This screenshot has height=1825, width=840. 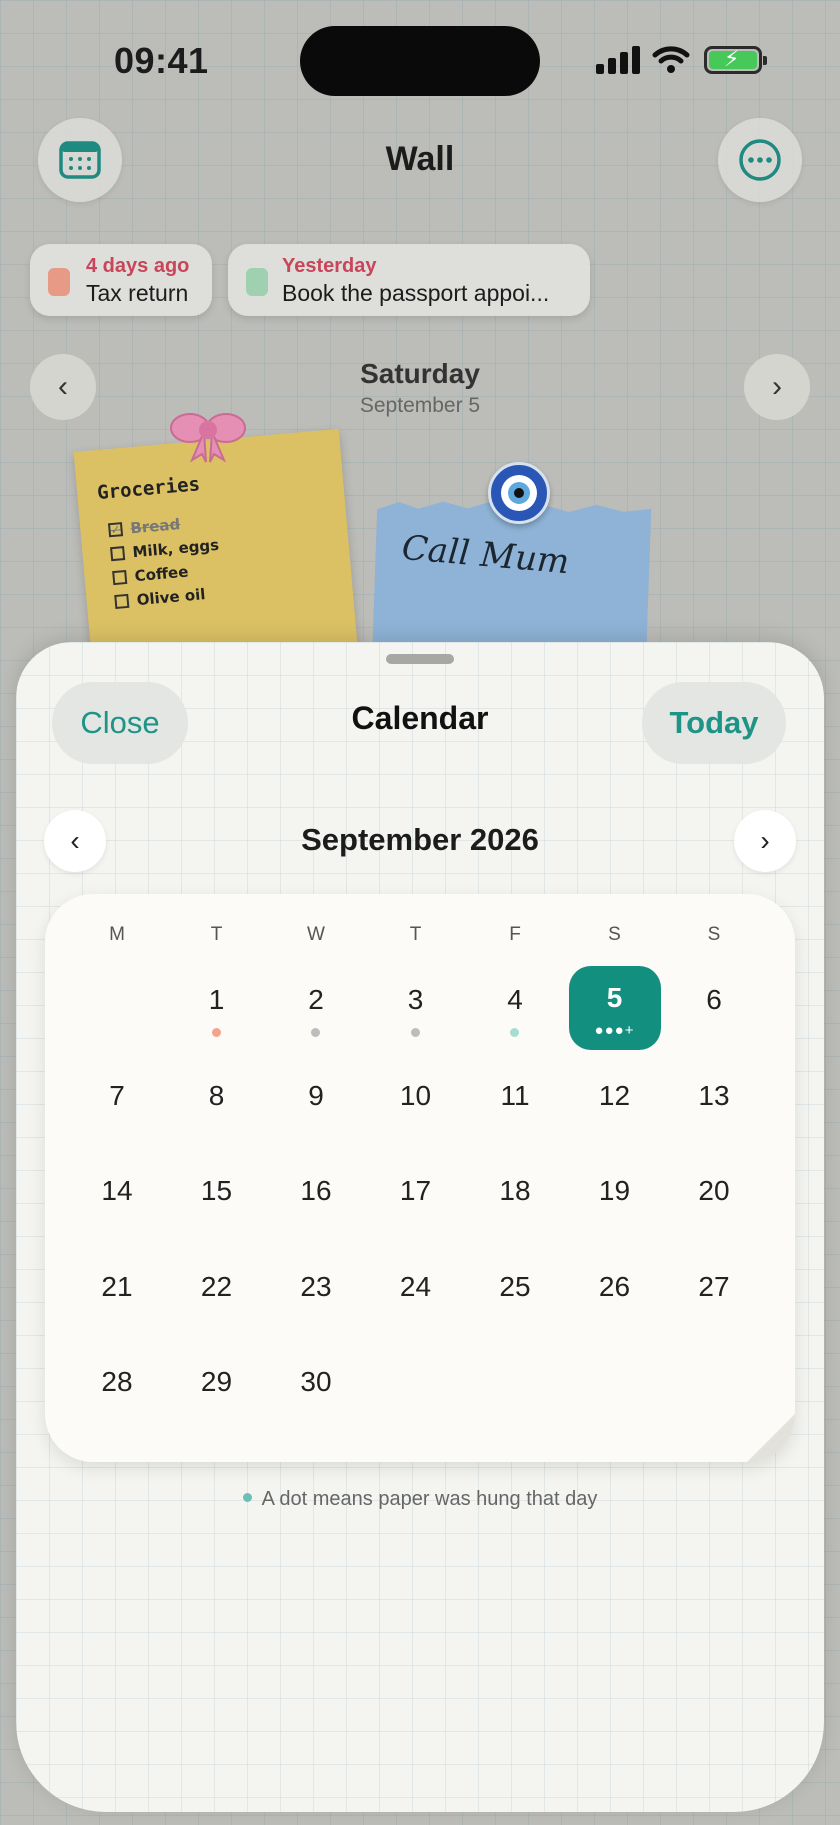 I want to click on note-title: Groceries, so click(x=148, y=489).